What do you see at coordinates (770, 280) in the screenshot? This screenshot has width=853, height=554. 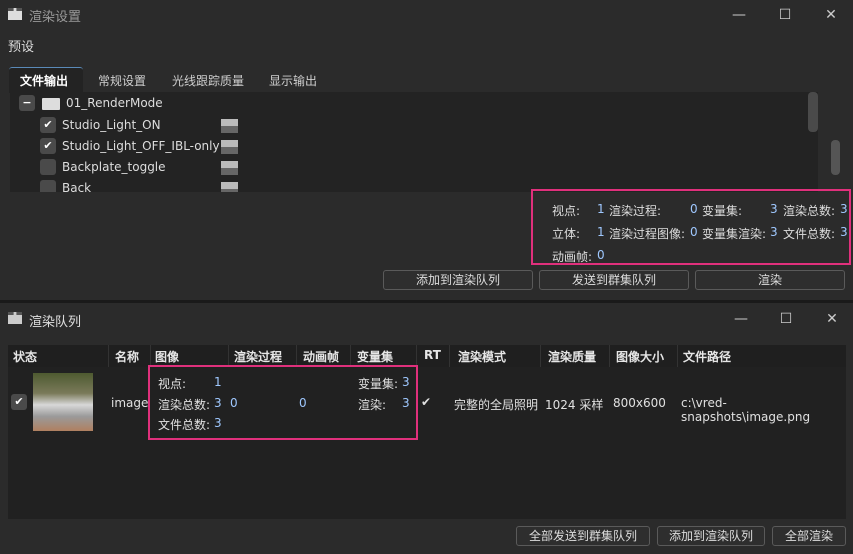 I see `render-button: 渲染` at bounding box center [770, 280].